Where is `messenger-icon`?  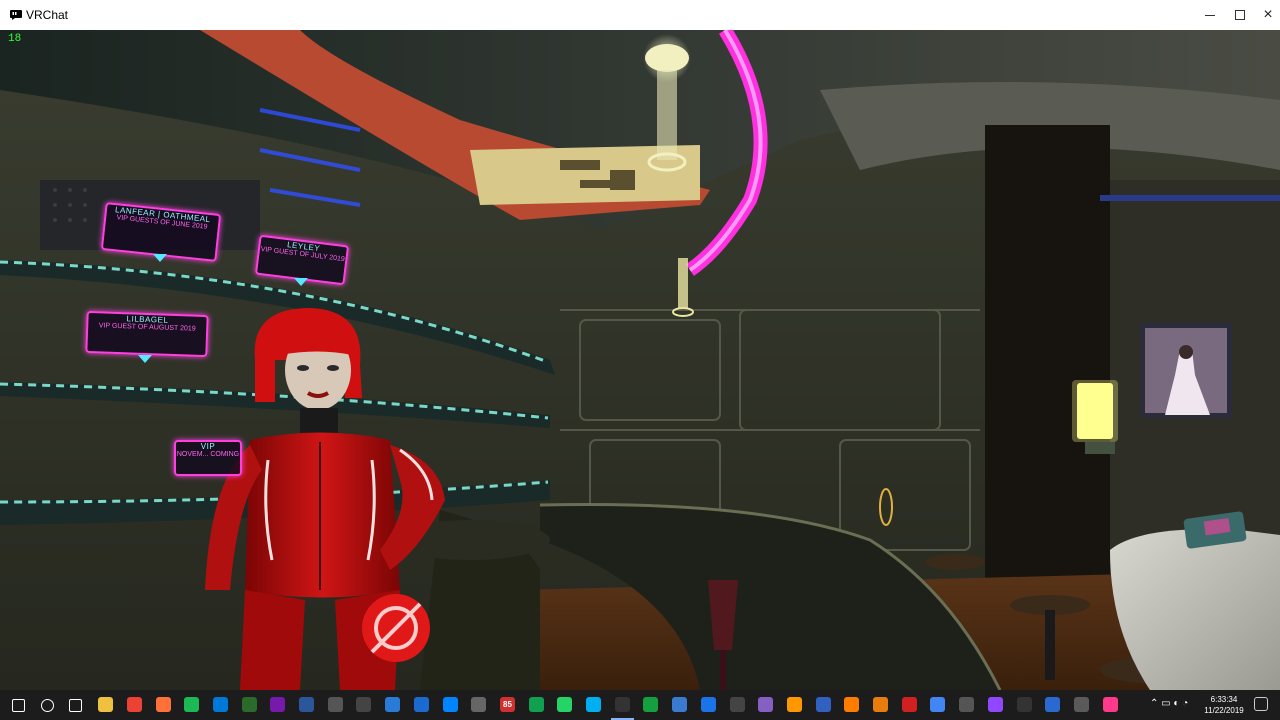 messenger-icon is located at coordinates (450, 704).